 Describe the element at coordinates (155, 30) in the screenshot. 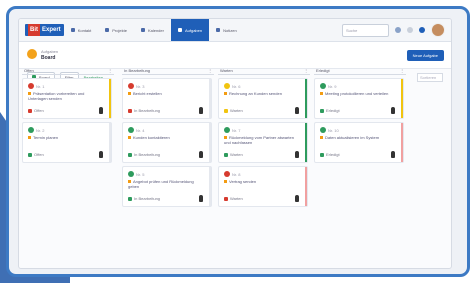

I see `tab-label: Kalender` at that location.